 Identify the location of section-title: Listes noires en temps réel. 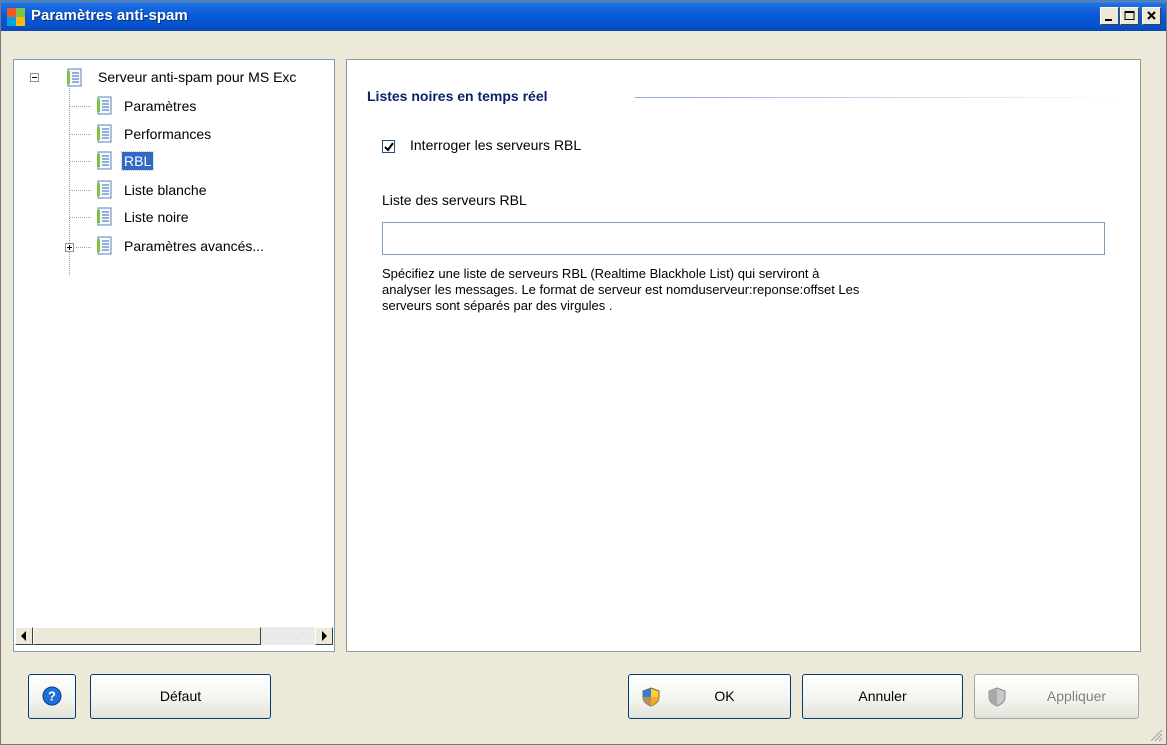
(457, 96).